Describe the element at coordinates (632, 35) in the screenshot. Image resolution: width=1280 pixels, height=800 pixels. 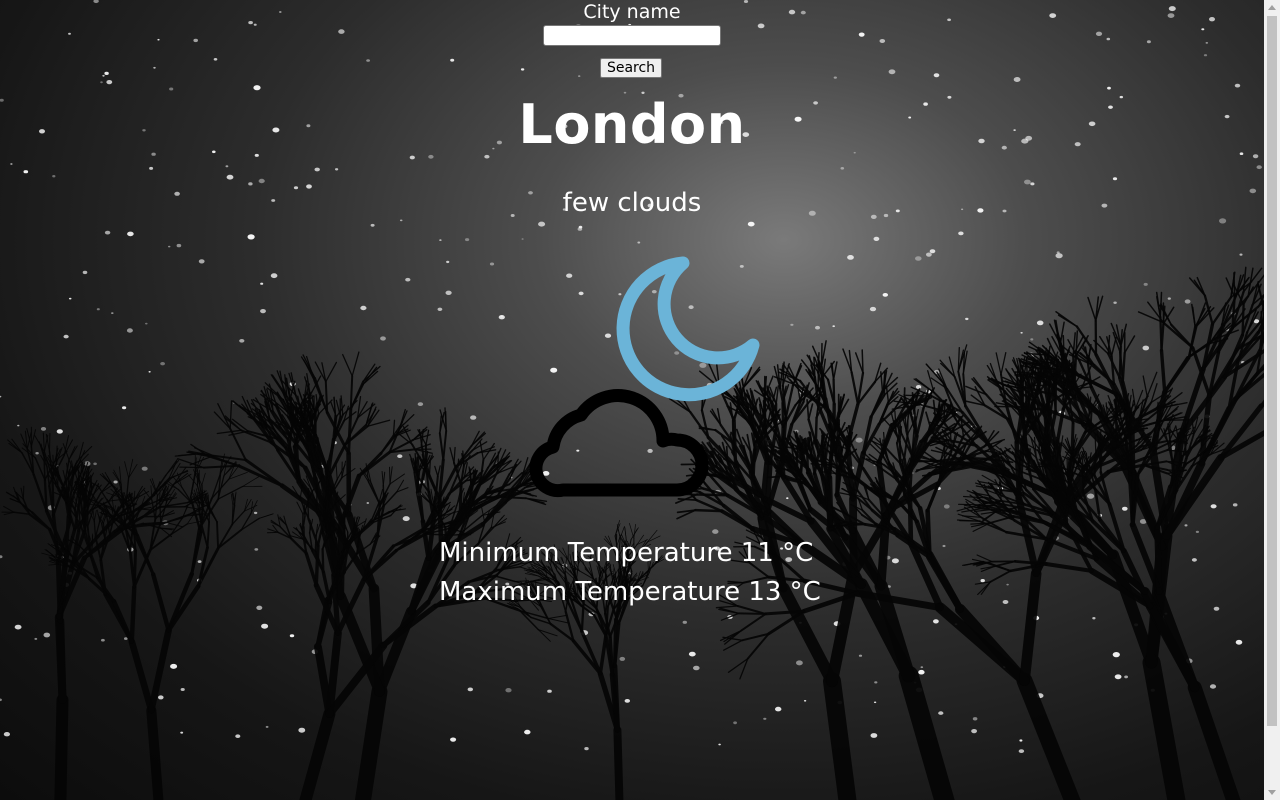
I see `city-name-input` at that location.